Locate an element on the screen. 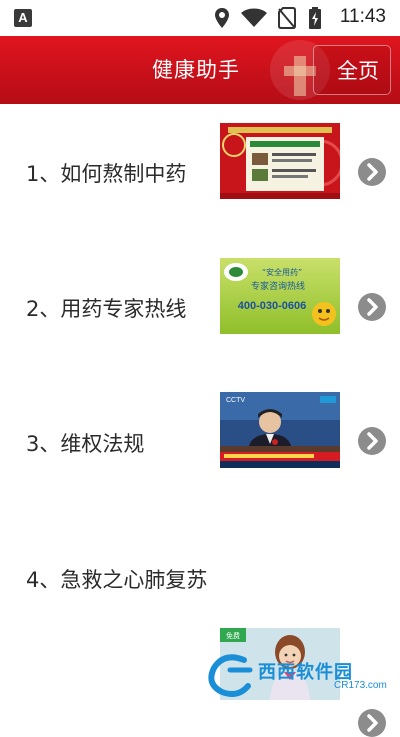 The height and width of the screenshot is (737, 400). list-item-label: 1、如何熬制中药 is located at coordinates (106, 174).